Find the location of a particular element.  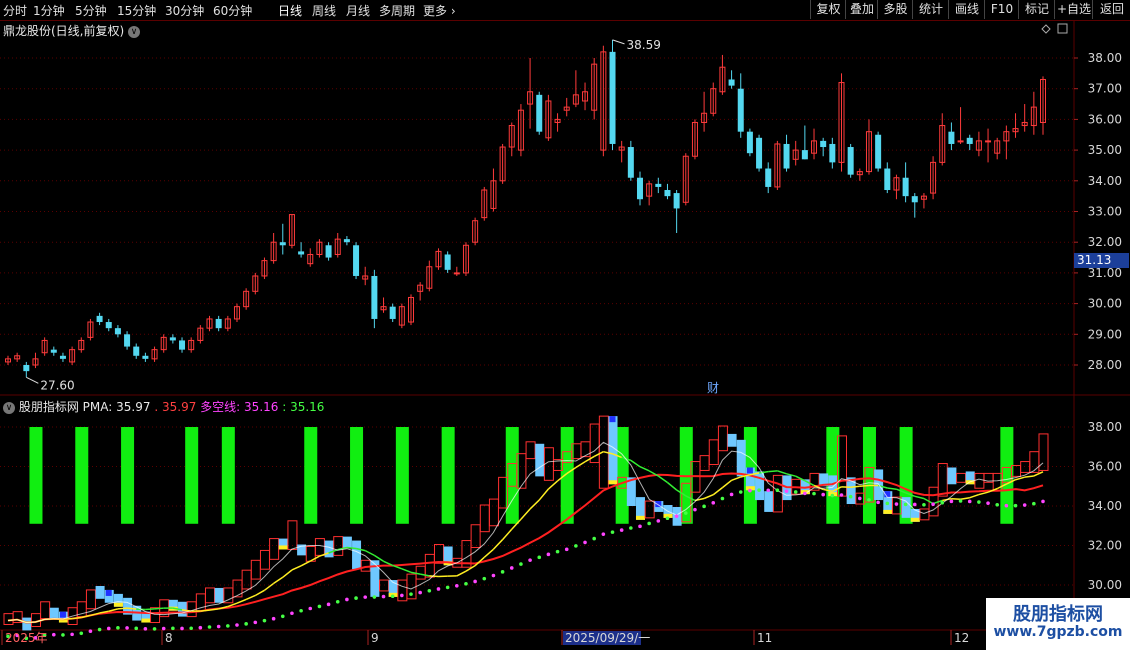

toolbar-button-5: F10 is located at coordinates (1001, 9).